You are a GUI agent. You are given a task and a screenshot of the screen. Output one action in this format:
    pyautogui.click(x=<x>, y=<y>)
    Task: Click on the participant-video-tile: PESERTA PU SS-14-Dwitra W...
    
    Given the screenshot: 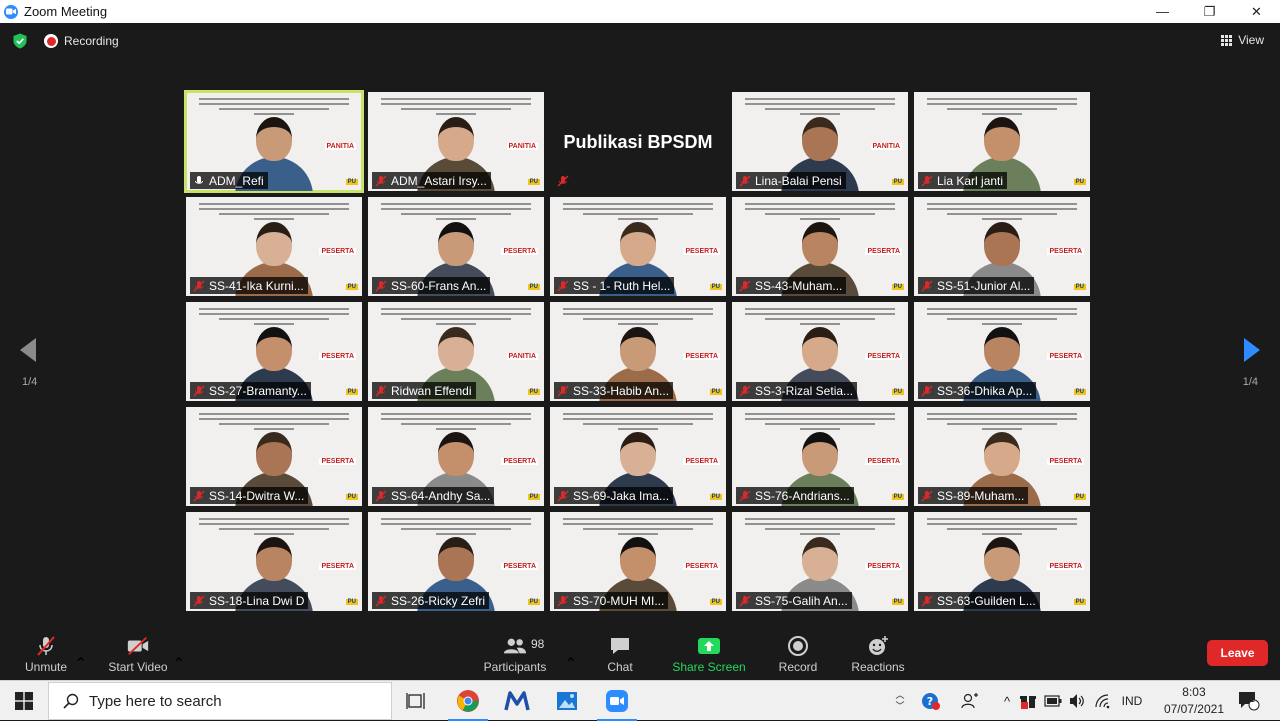 What is the action you would take?
    pyautogui.click(x=274, y=456)
    